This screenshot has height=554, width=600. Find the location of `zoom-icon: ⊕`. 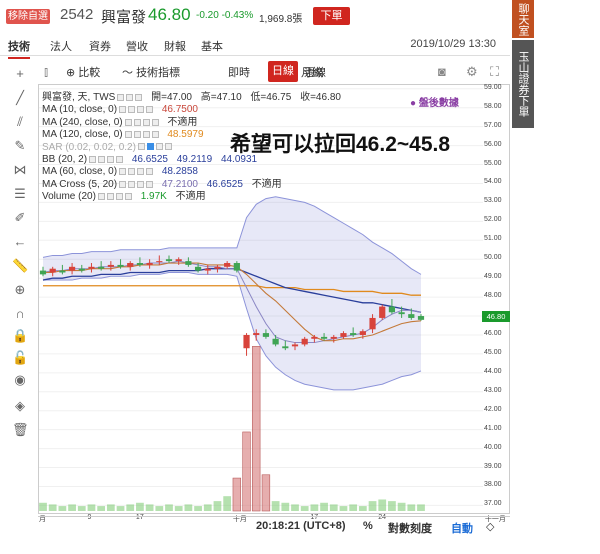

zoom-icon: ⊕ is located at coordinates (20, 290).